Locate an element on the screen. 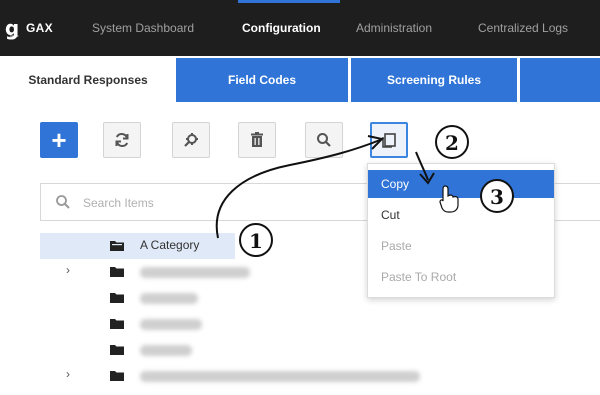 This screenshot has width=600, height=395. plus-icon: + is located at coordinates (59, 139).